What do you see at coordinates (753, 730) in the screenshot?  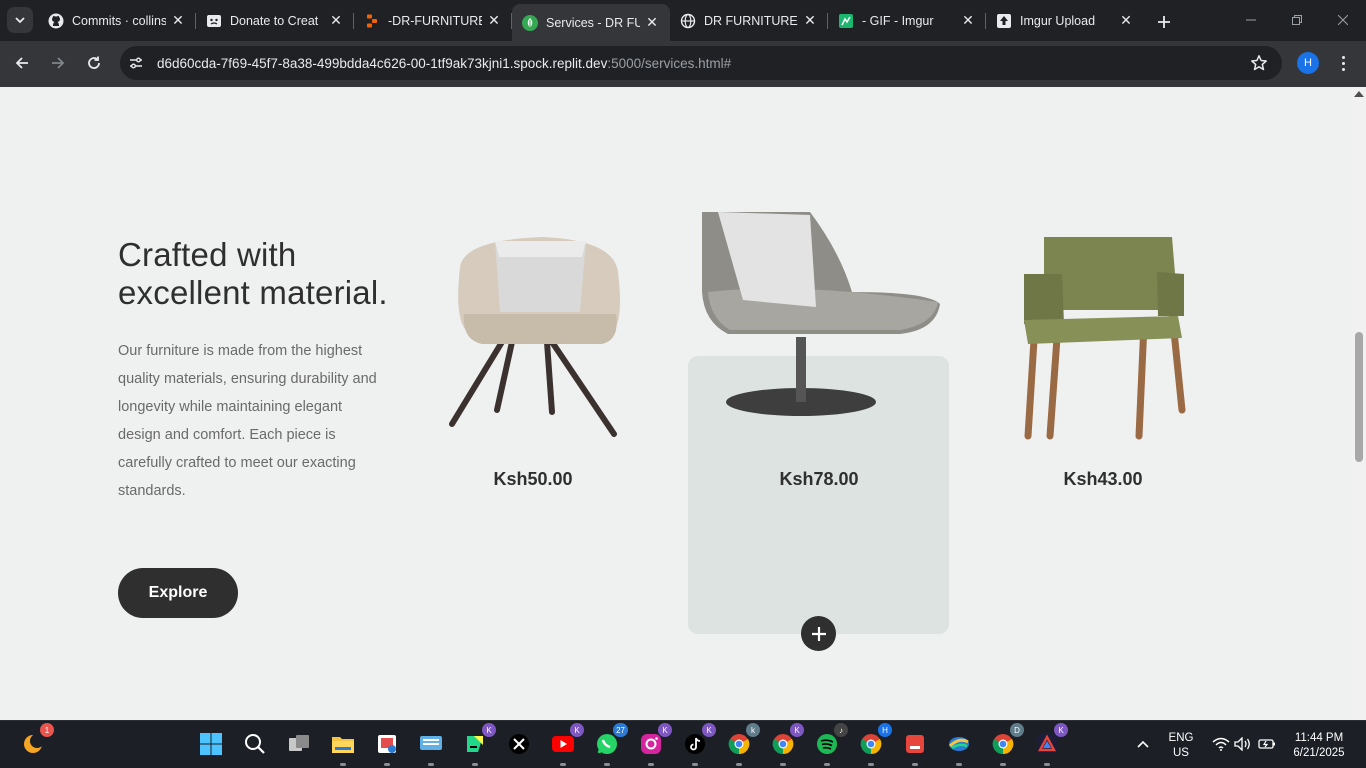 I see `profile-badge: k` at bounding box center [753, 730].